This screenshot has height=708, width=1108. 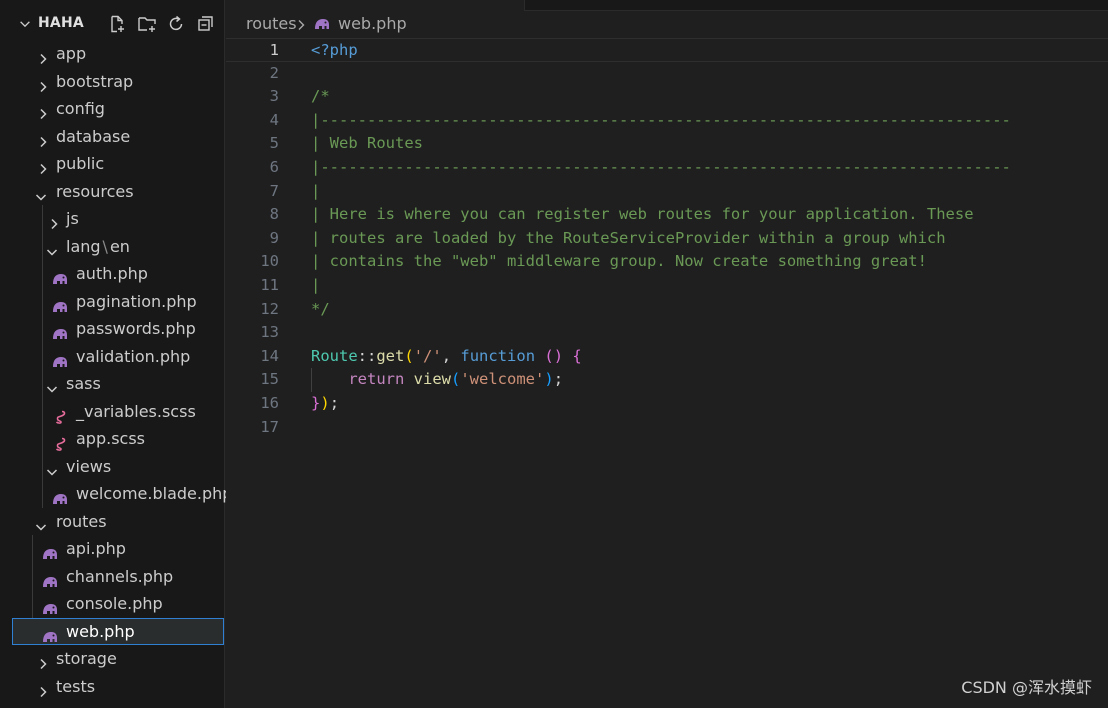 I want to click on code-class-name: Route, so click(x=334, y=355).